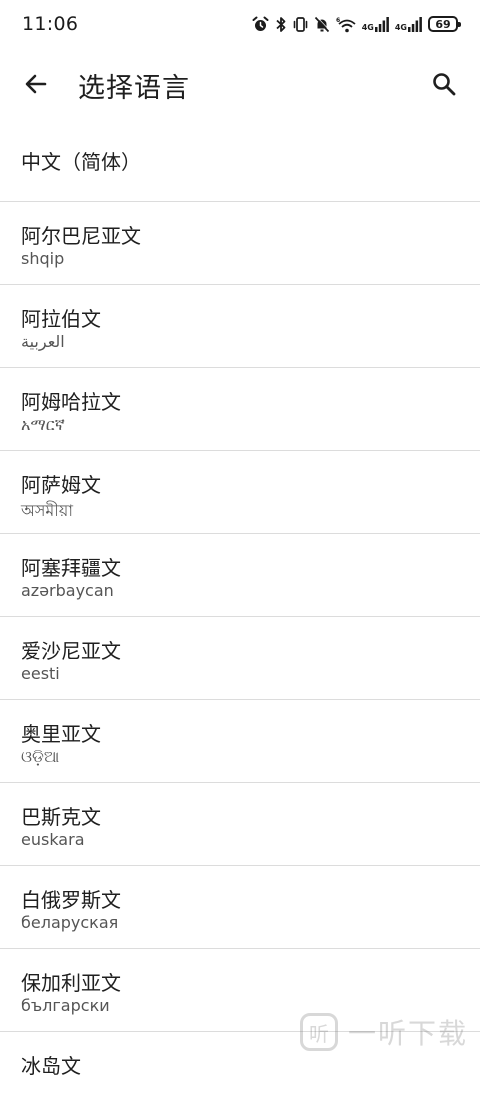 This screenshot has width=480, height=1115. I want to click on language-name: 中文（简体）, so click(81, 162).